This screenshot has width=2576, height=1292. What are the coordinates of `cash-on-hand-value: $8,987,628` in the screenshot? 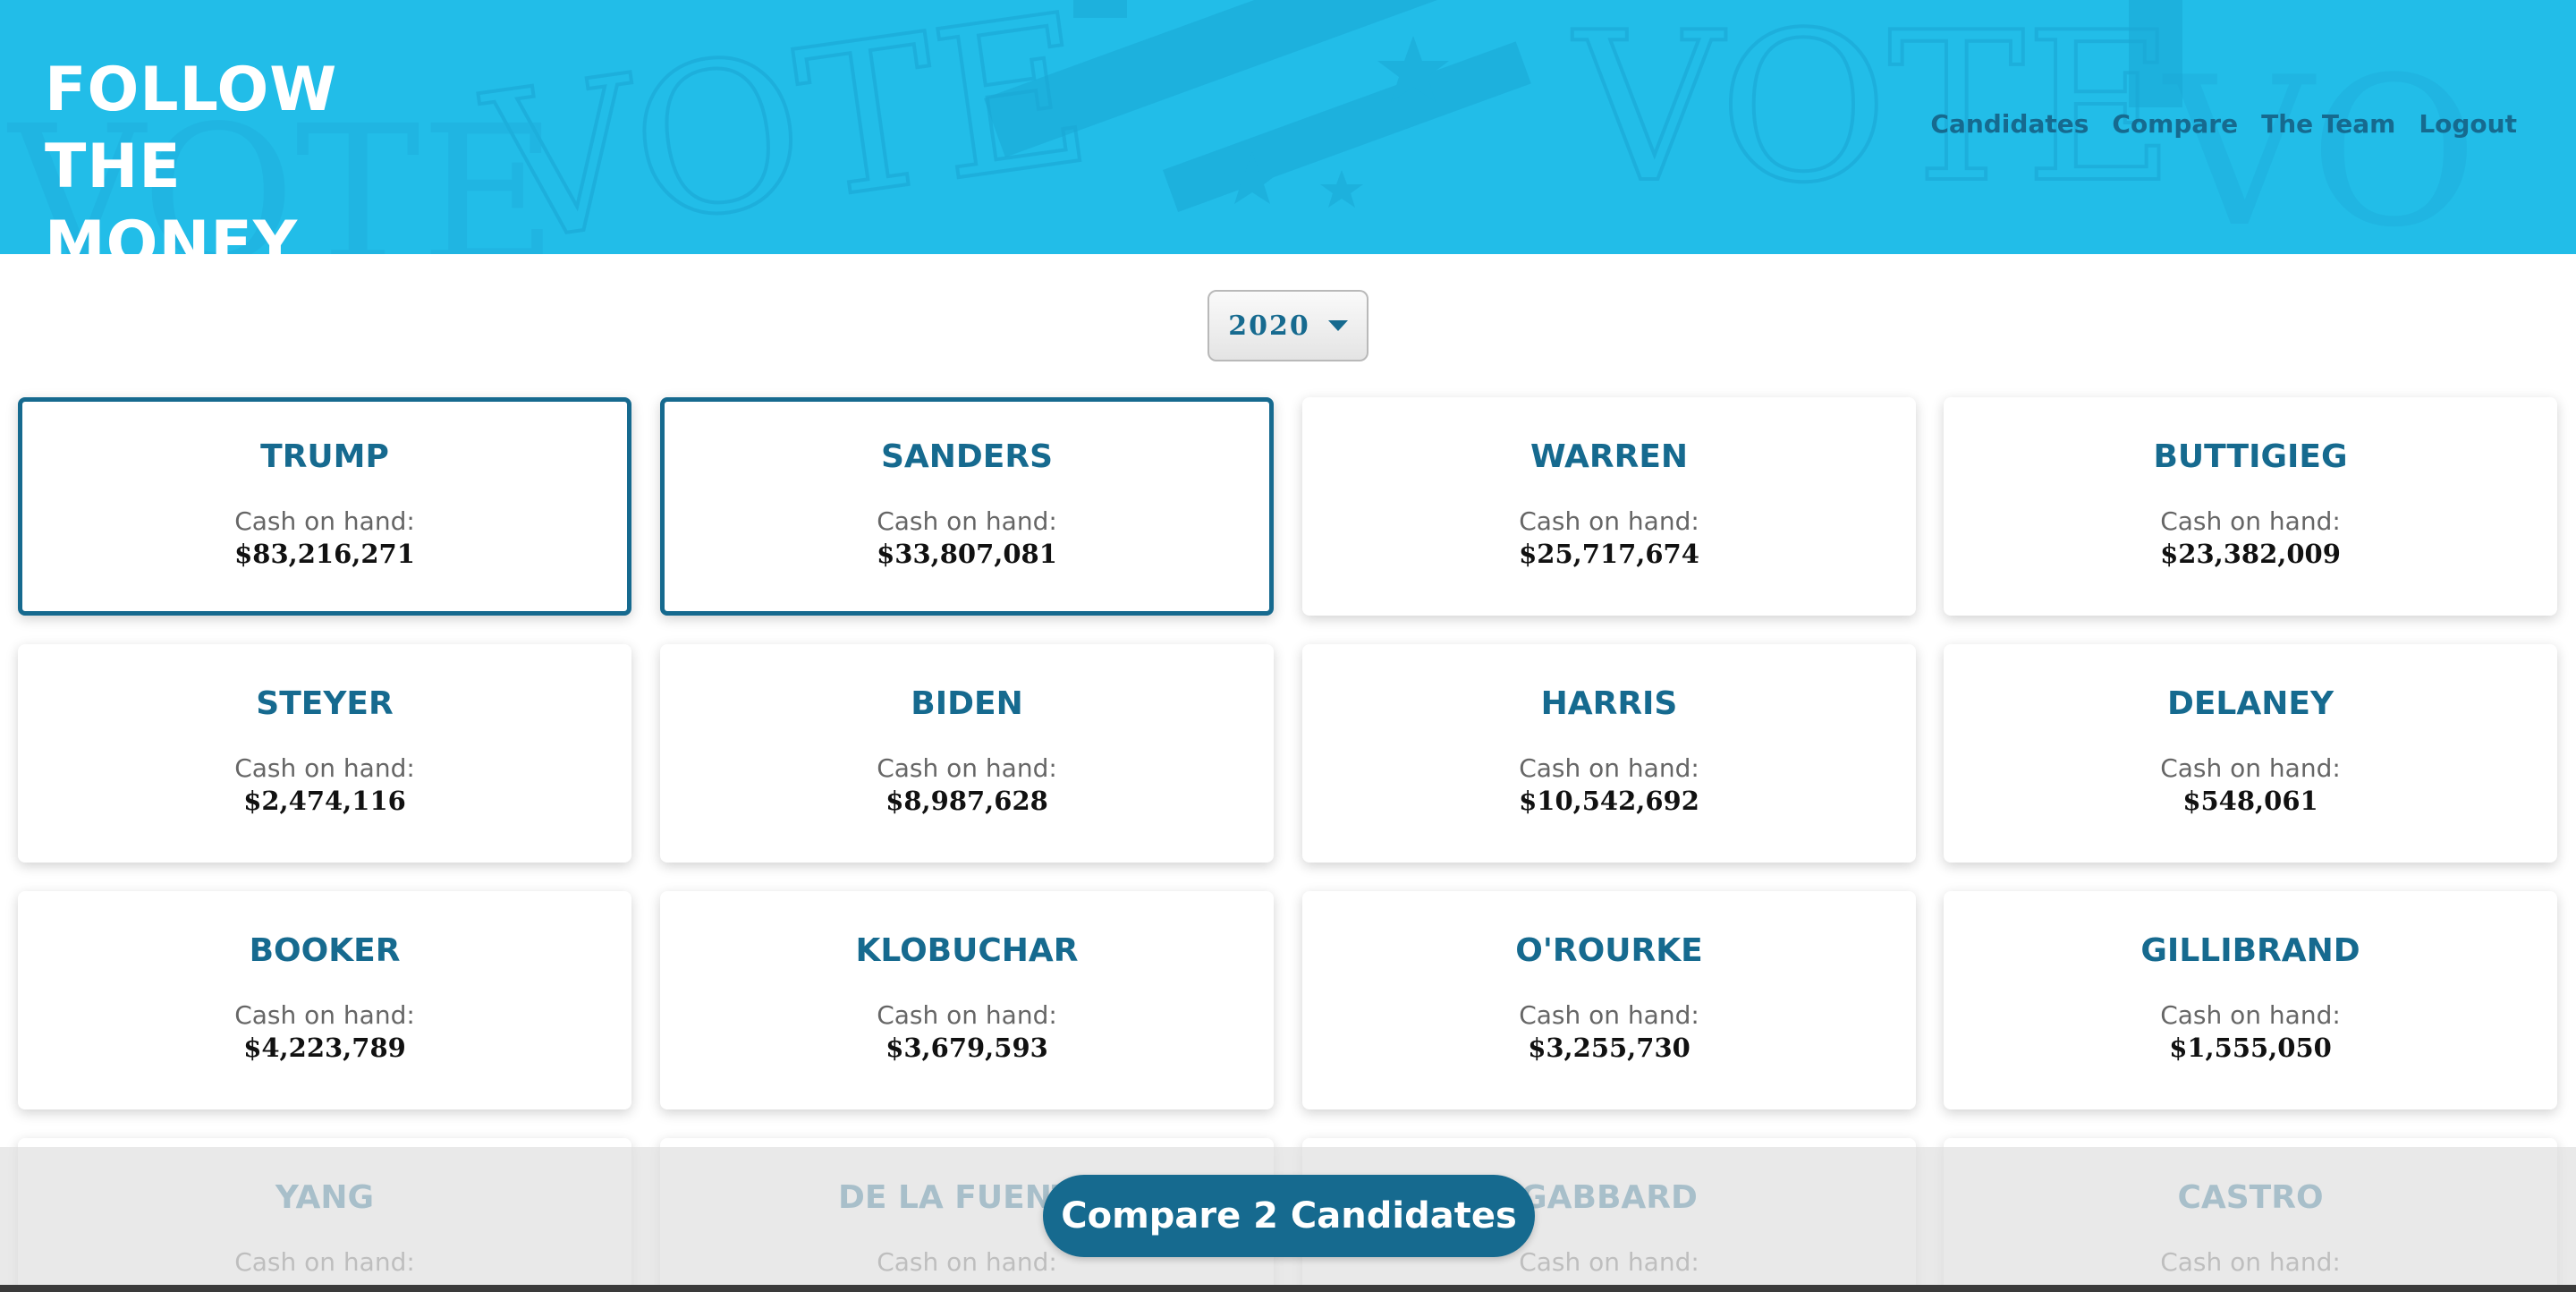 It's located at (967, 801).